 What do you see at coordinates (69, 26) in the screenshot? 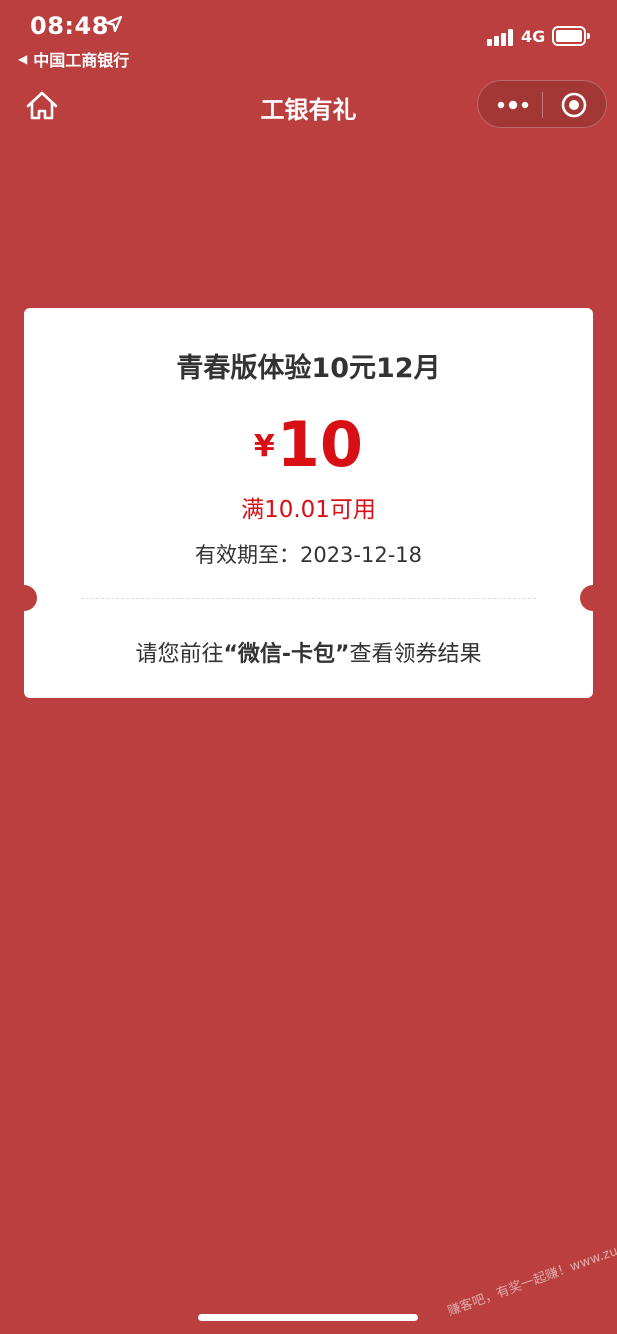
I see `status-time: 08:48` at bounding box center [69, 26].